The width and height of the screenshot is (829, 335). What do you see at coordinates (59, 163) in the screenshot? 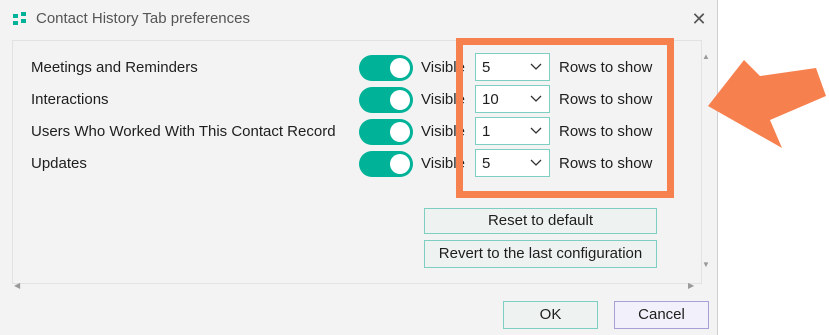
I see `row-label: Updates` at bounding box center [59, 163].